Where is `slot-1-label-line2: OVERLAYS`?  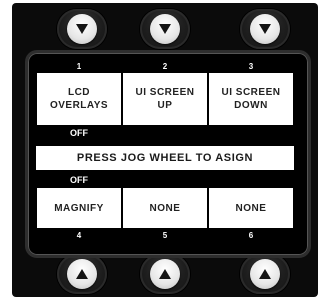 slot-1-label-line2: OVERLAYS is located at coordinates (79, 105).